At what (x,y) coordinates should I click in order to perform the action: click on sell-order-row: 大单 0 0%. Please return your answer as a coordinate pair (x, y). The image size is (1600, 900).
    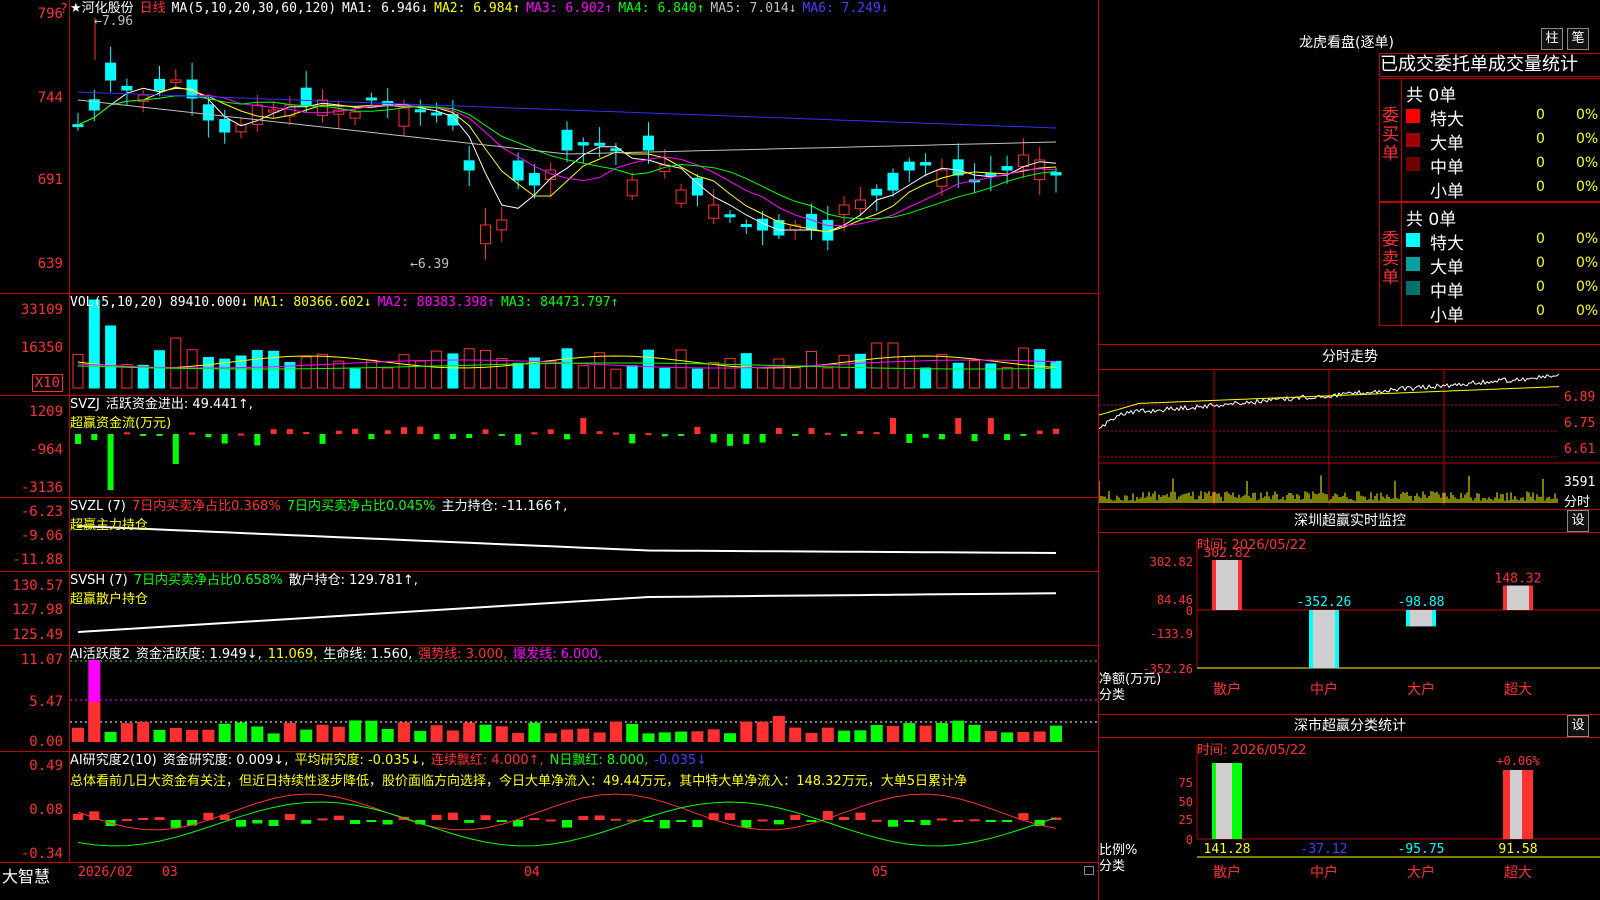
    Looking at the image, I should click on (1503, 265).